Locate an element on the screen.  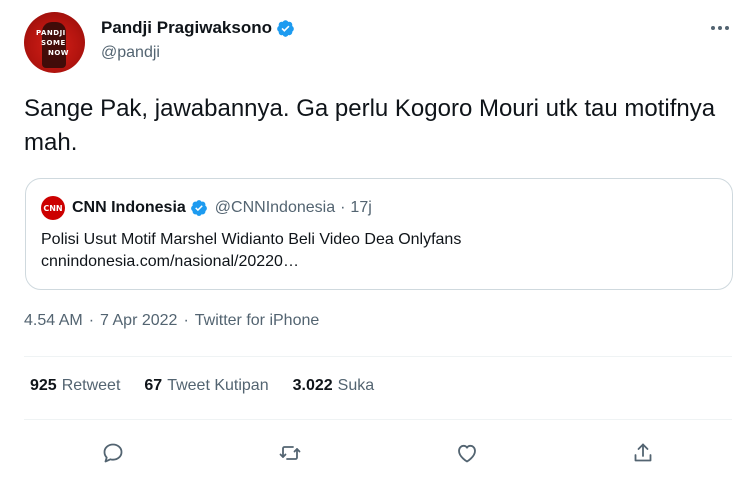
more-icon is located at coordinates (720, 28).